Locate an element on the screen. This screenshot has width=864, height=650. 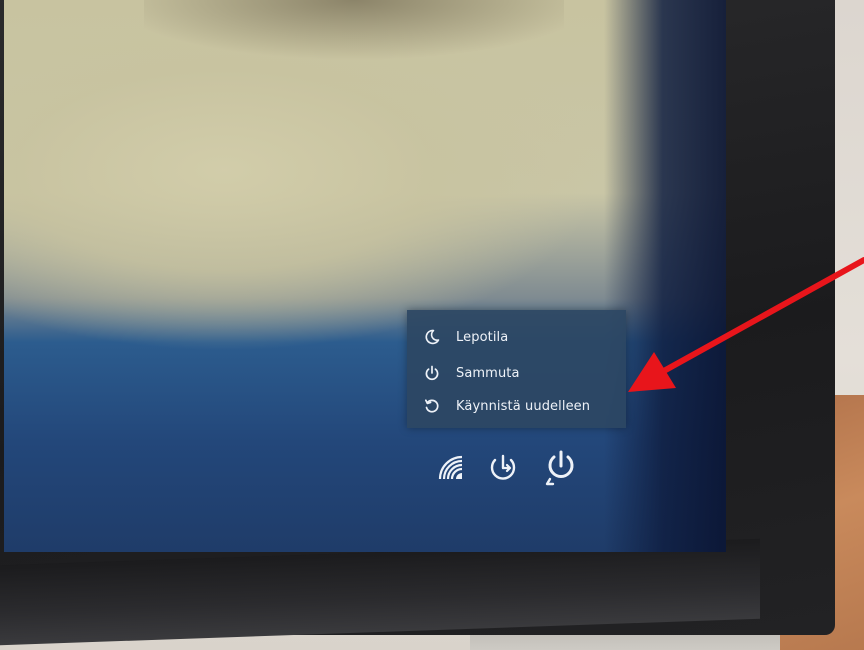
sleep-moon-icon is located at coordinates (432, 337).